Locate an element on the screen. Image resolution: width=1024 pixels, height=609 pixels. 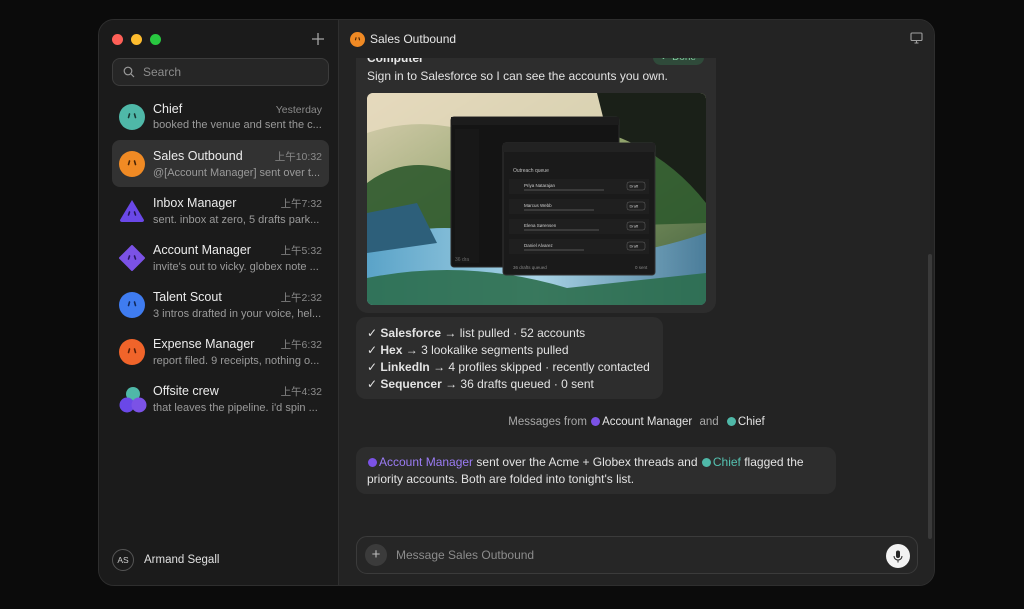
voice-input-button is located at coordinates (898, 556).